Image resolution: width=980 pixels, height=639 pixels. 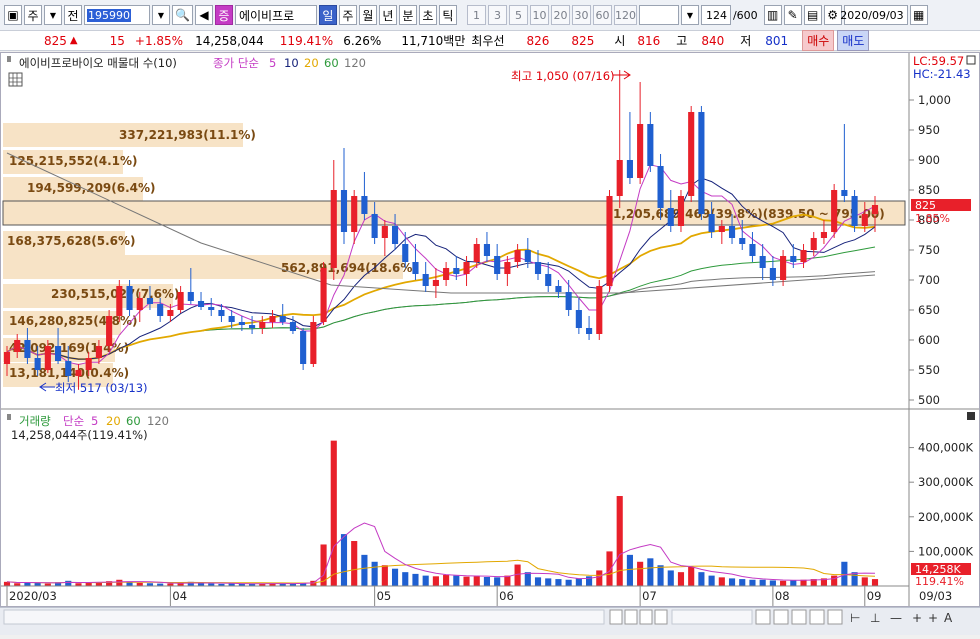 I want to click on interval-3: 3, so click(x=497, y=15).